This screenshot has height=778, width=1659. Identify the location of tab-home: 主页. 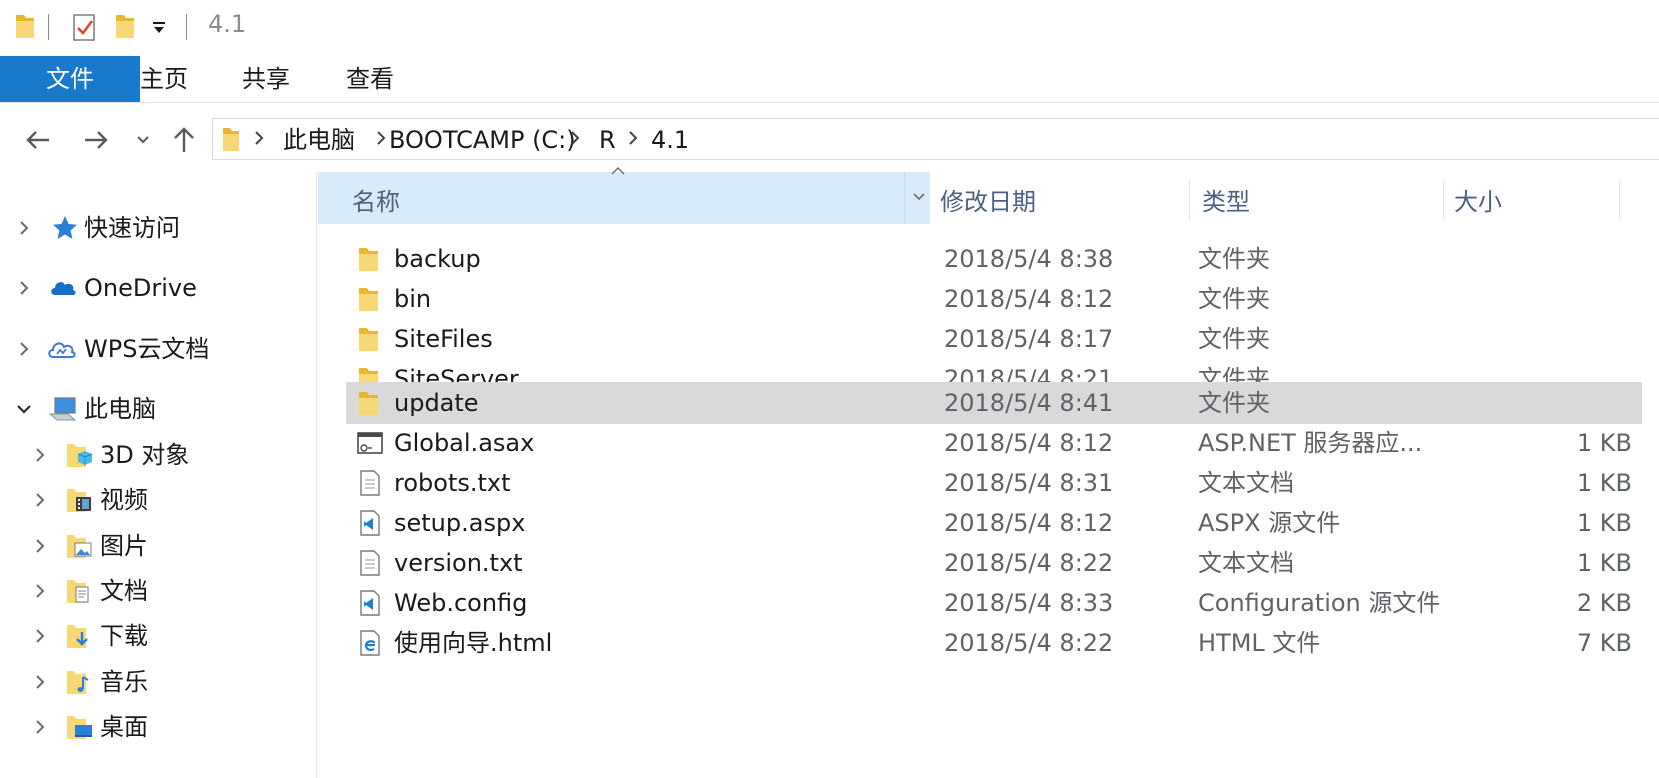
(164, 79).